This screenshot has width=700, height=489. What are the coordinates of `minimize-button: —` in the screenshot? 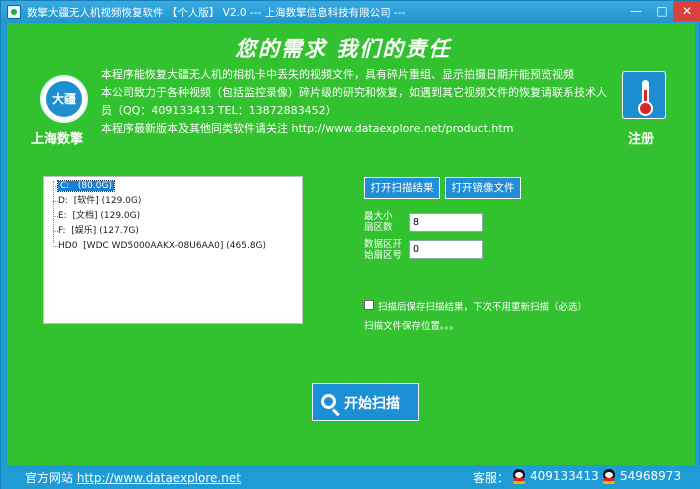 It's located at (636, 11).